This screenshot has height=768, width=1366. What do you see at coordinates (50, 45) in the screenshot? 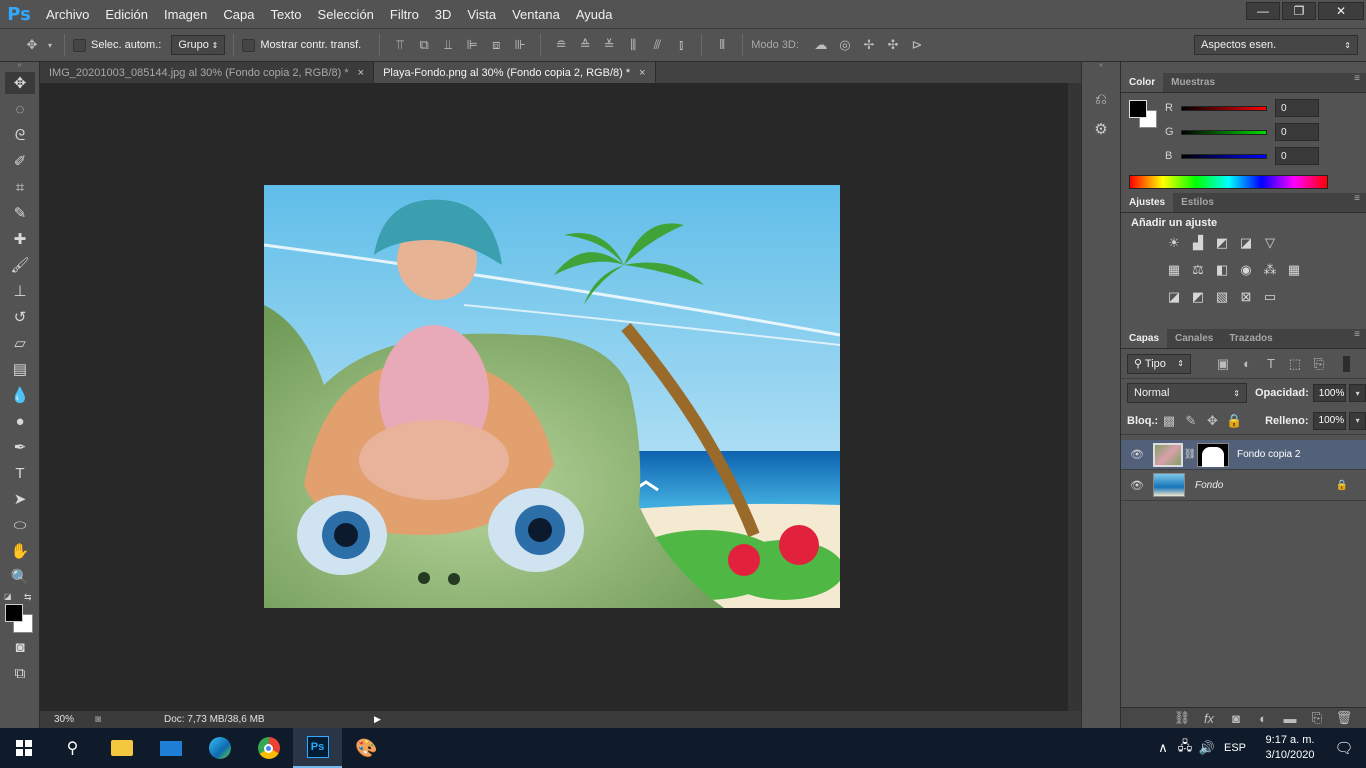
I see `tool-preset-chevron-icon: ▾` at bounding box center [50, 45].